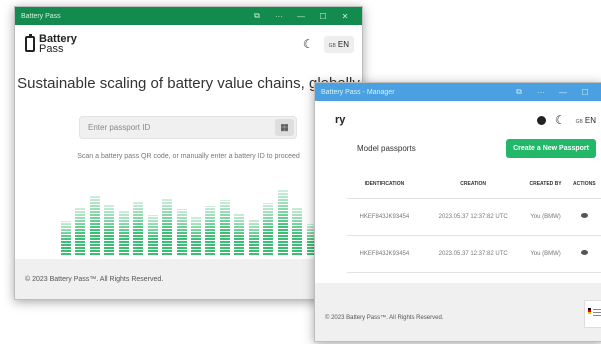  Describe the element at coordinates (51, 49) in the screenshot. I see `brand-line-2: Pass` at that location.